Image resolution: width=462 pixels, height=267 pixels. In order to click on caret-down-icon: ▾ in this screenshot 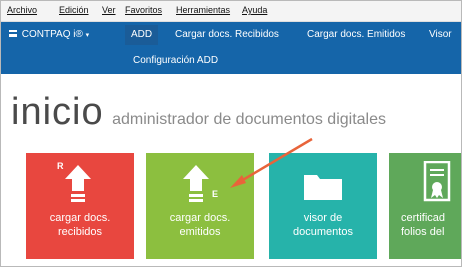, I will do `click(87, 35)`.